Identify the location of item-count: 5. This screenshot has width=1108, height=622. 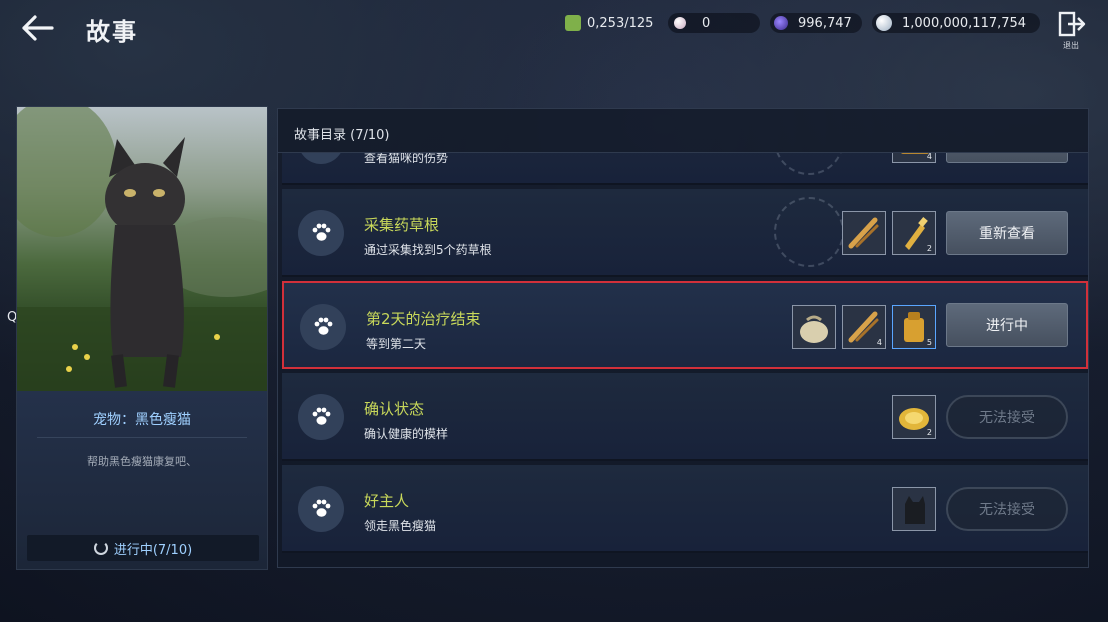
(929, 342).